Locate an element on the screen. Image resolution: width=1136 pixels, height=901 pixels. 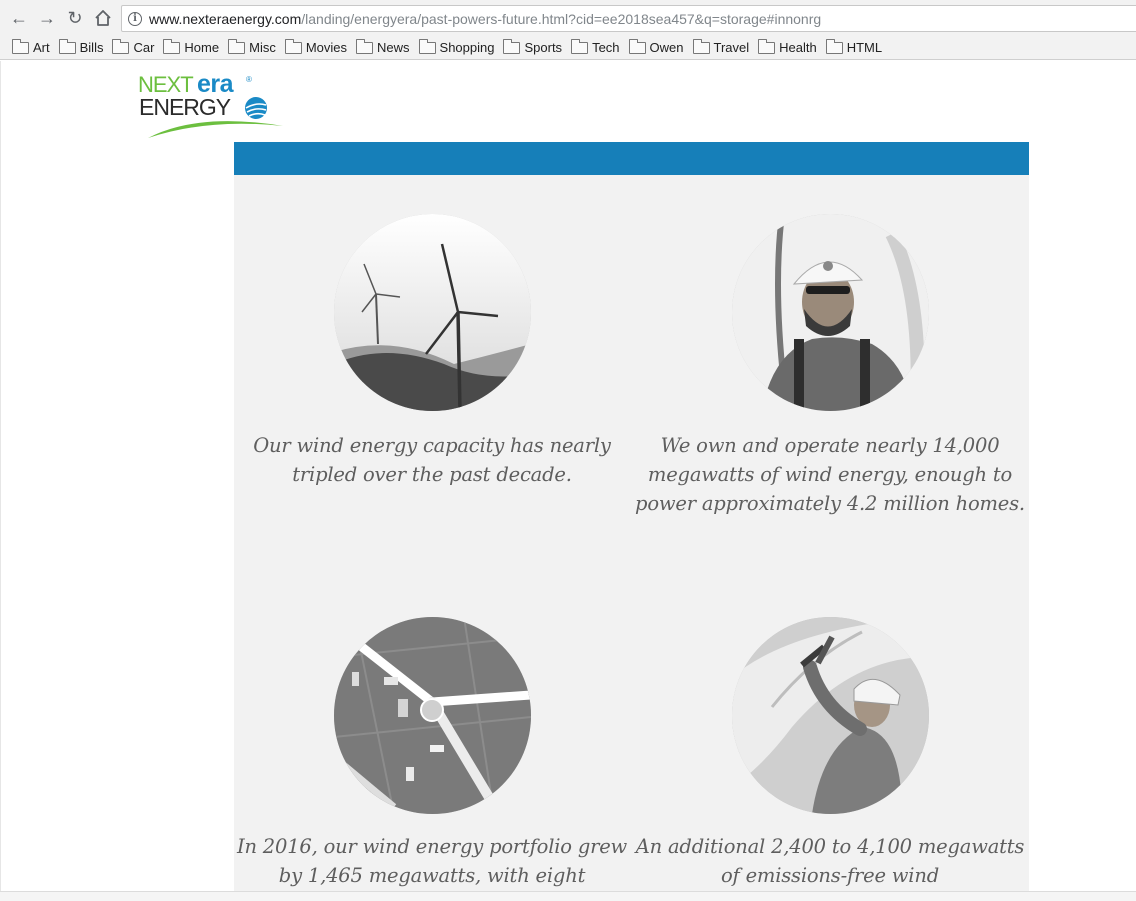
bookmark-car: Car is located at coordinates (133, 46).